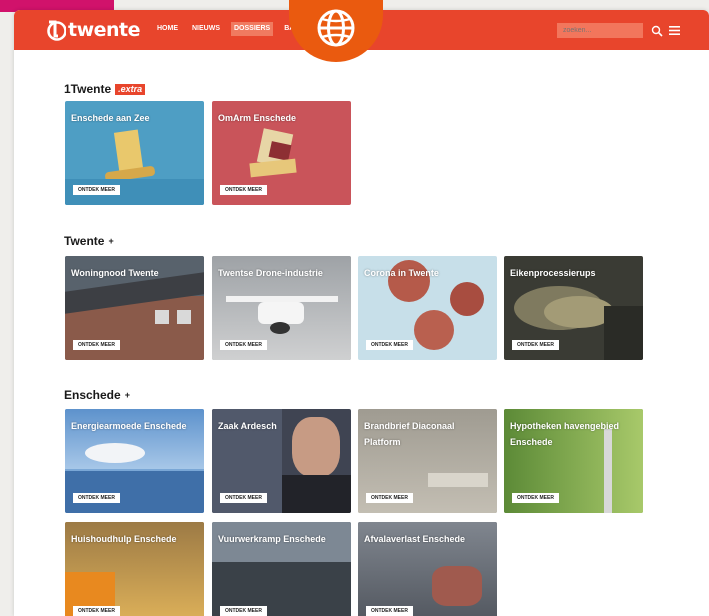 The height and width of the screenshot is (616, 709). Describe the element at coordinates (88, 89) in the screenshot. I see `section-title: 1Twente` at that location.